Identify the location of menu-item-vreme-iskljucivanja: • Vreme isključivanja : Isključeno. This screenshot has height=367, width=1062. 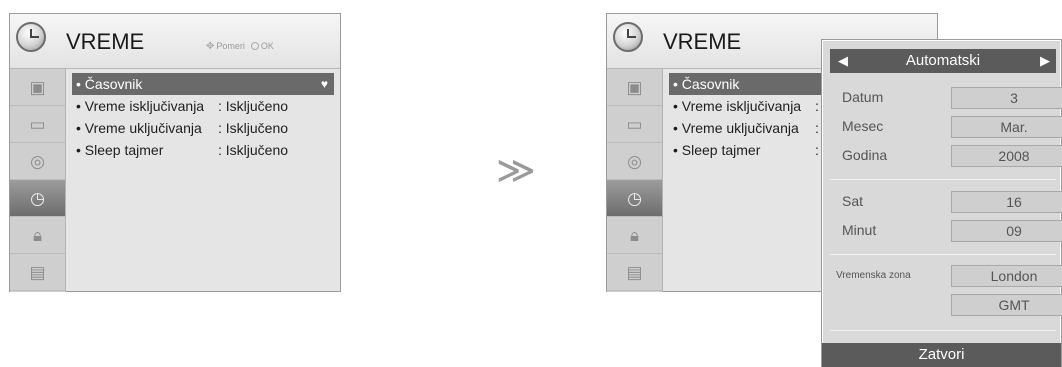
(203, 106).